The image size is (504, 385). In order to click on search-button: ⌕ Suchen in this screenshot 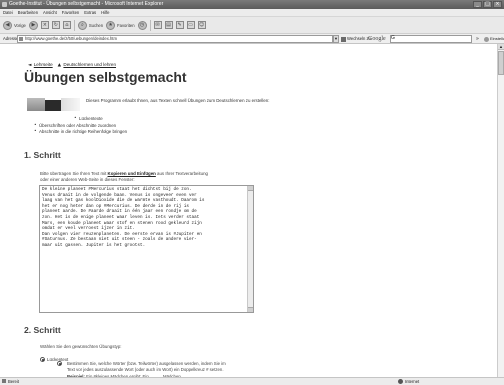, I will do `click(90, 25)`.